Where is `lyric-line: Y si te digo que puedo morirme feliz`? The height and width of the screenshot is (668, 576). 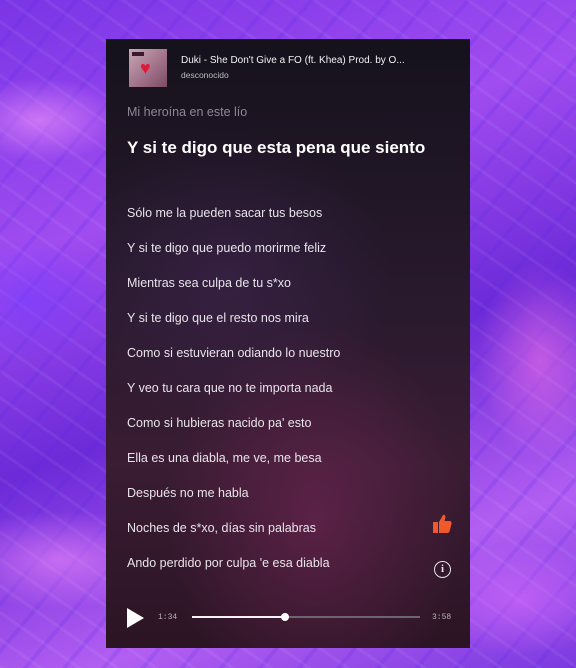
lyric-line: Y si te digo que puedo morirme feliz is located at coordinates (227, 248).